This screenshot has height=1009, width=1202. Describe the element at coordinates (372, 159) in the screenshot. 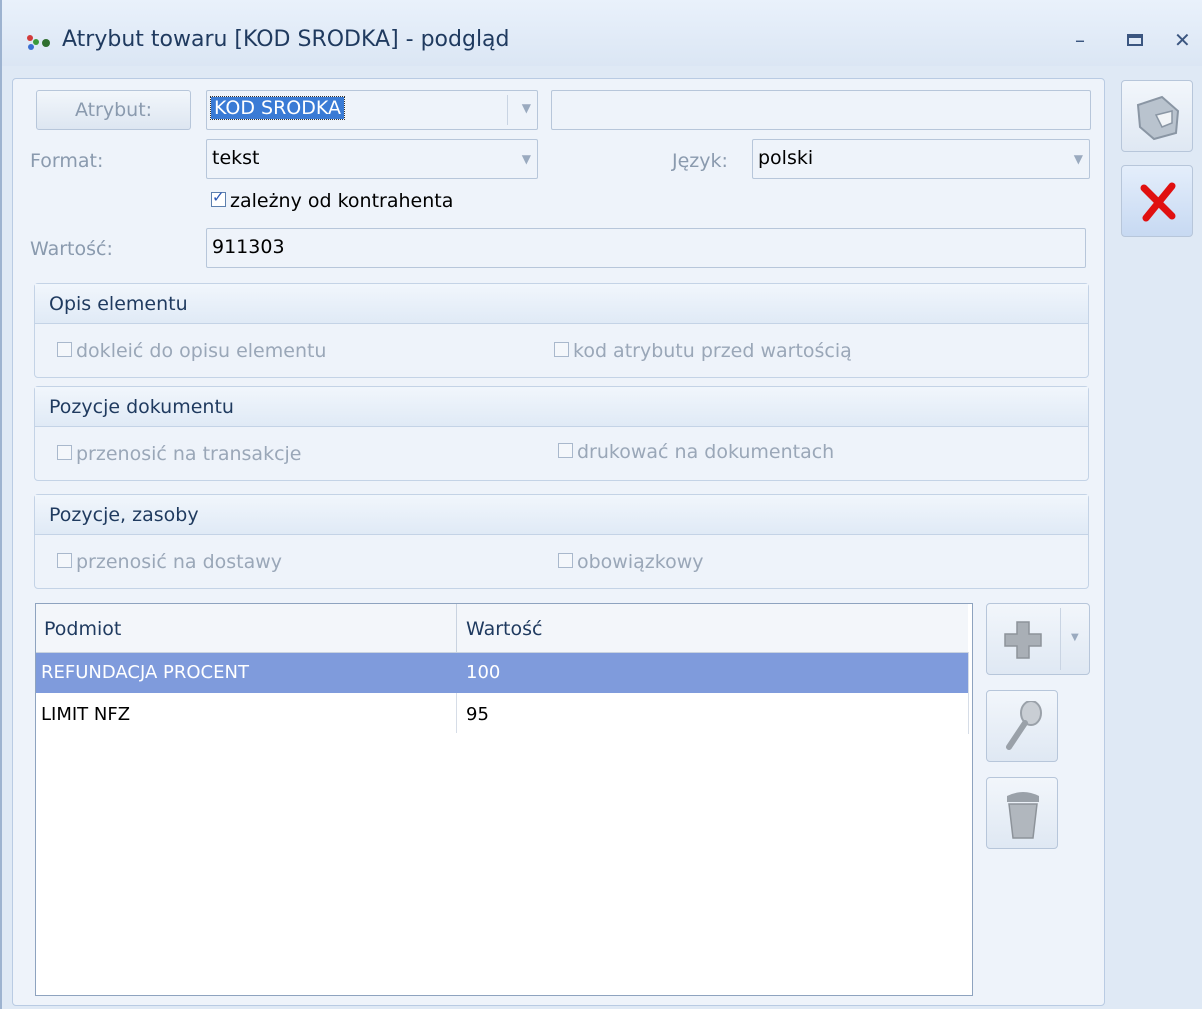

I see `format-combo: tekst ▼` at that location.